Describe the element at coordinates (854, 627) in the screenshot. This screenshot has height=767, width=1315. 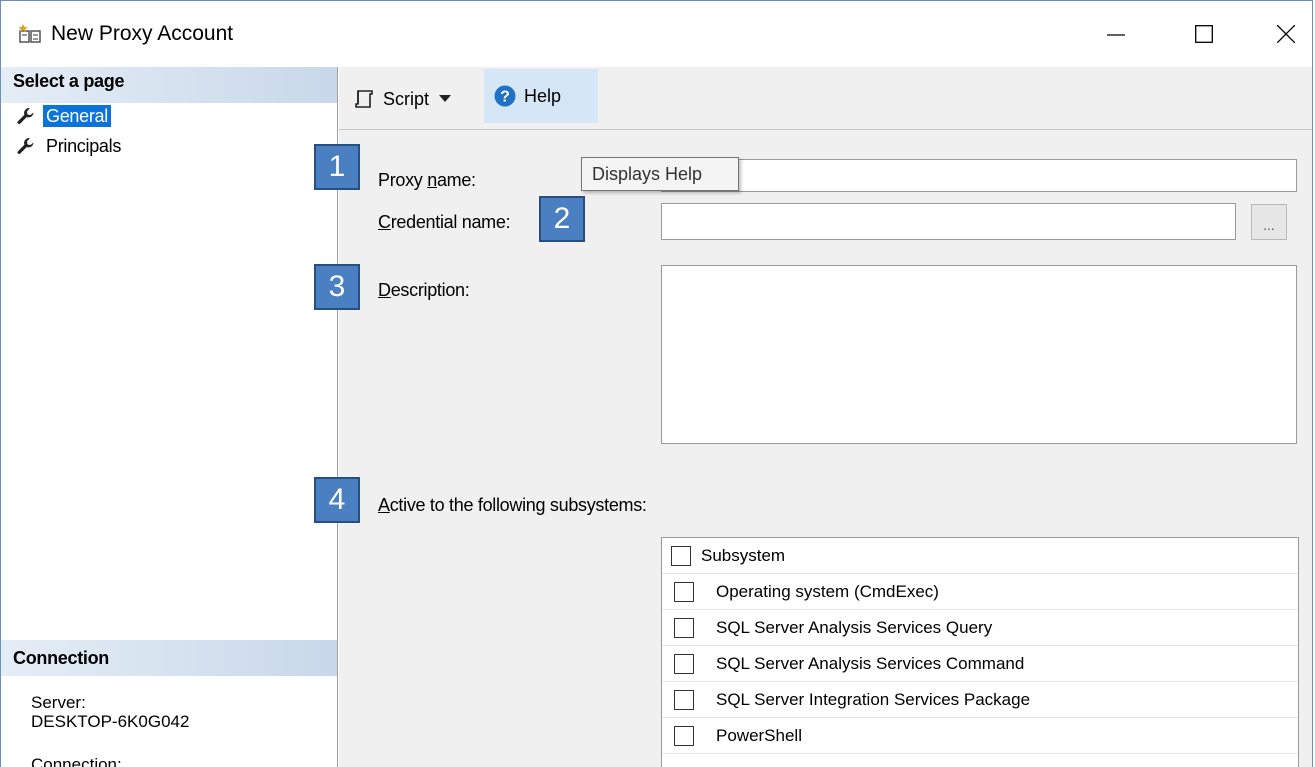
I see `subsystem-label: SQL Server Analysis Services Query` at that location.